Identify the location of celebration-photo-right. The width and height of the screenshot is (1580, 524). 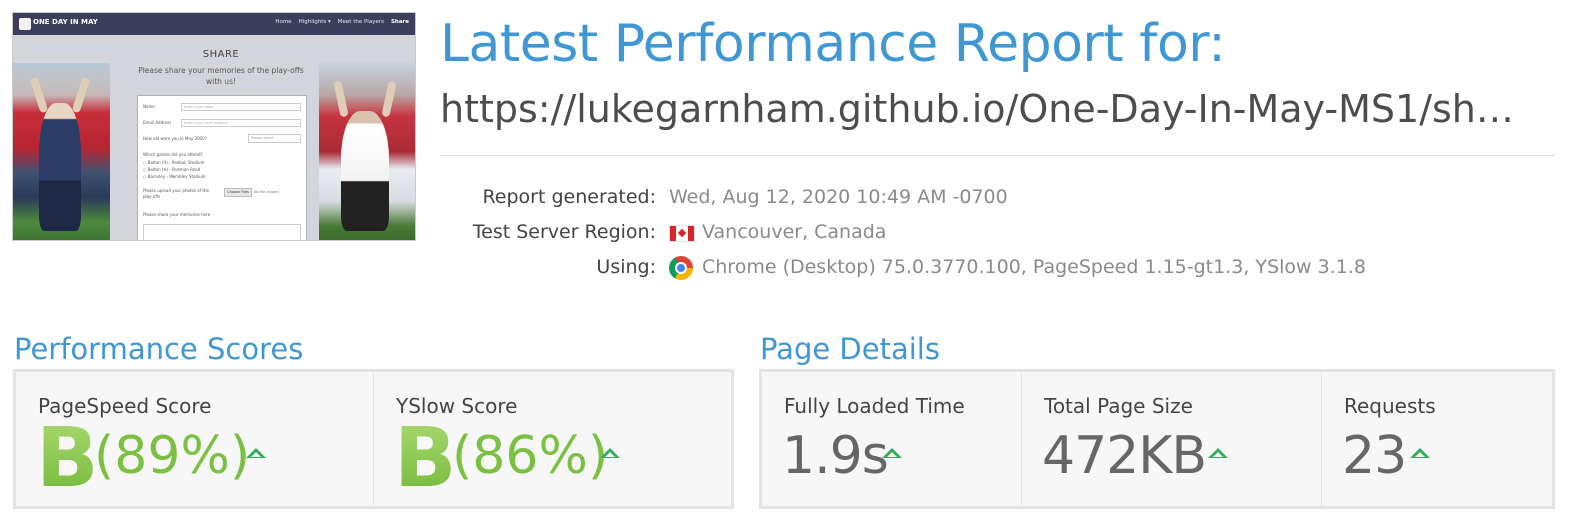
(367, 151).